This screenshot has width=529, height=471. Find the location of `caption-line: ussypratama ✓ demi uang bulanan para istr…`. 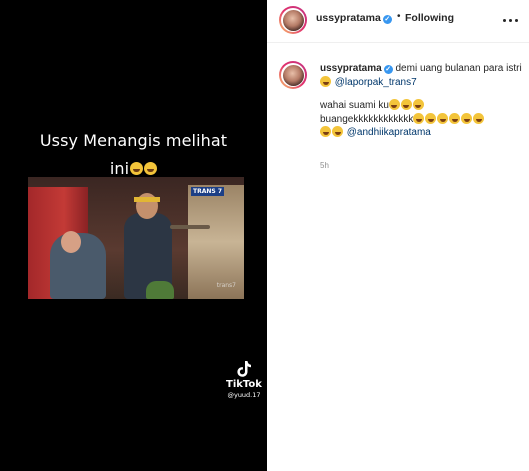

caption-line: ussypratama ✓ demi uang bulanan para istr… is located at coordinates (422, 75).